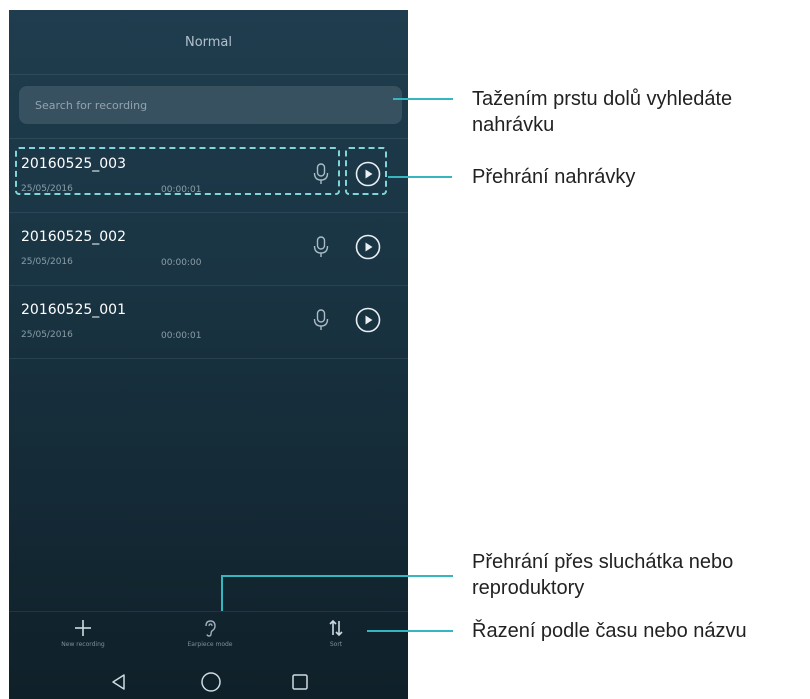  I want to click on sort-button: Sort, so click(336, 633).